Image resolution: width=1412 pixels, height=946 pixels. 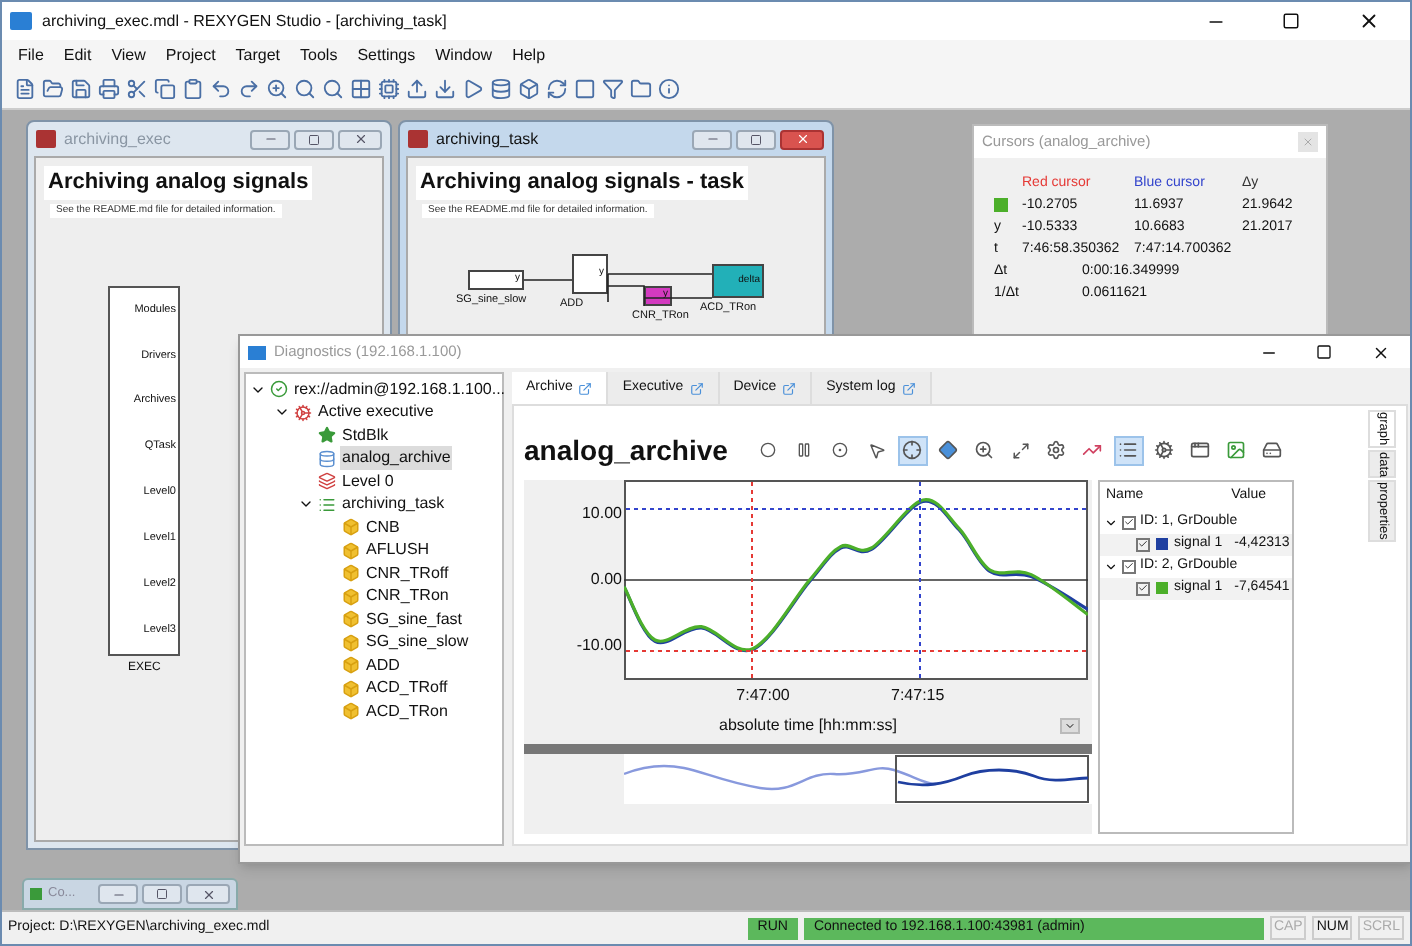 What do you see at coordinates (383, 527) in the screenshot?
I see `tree-item: CNB` at bounding box center [383, 527].